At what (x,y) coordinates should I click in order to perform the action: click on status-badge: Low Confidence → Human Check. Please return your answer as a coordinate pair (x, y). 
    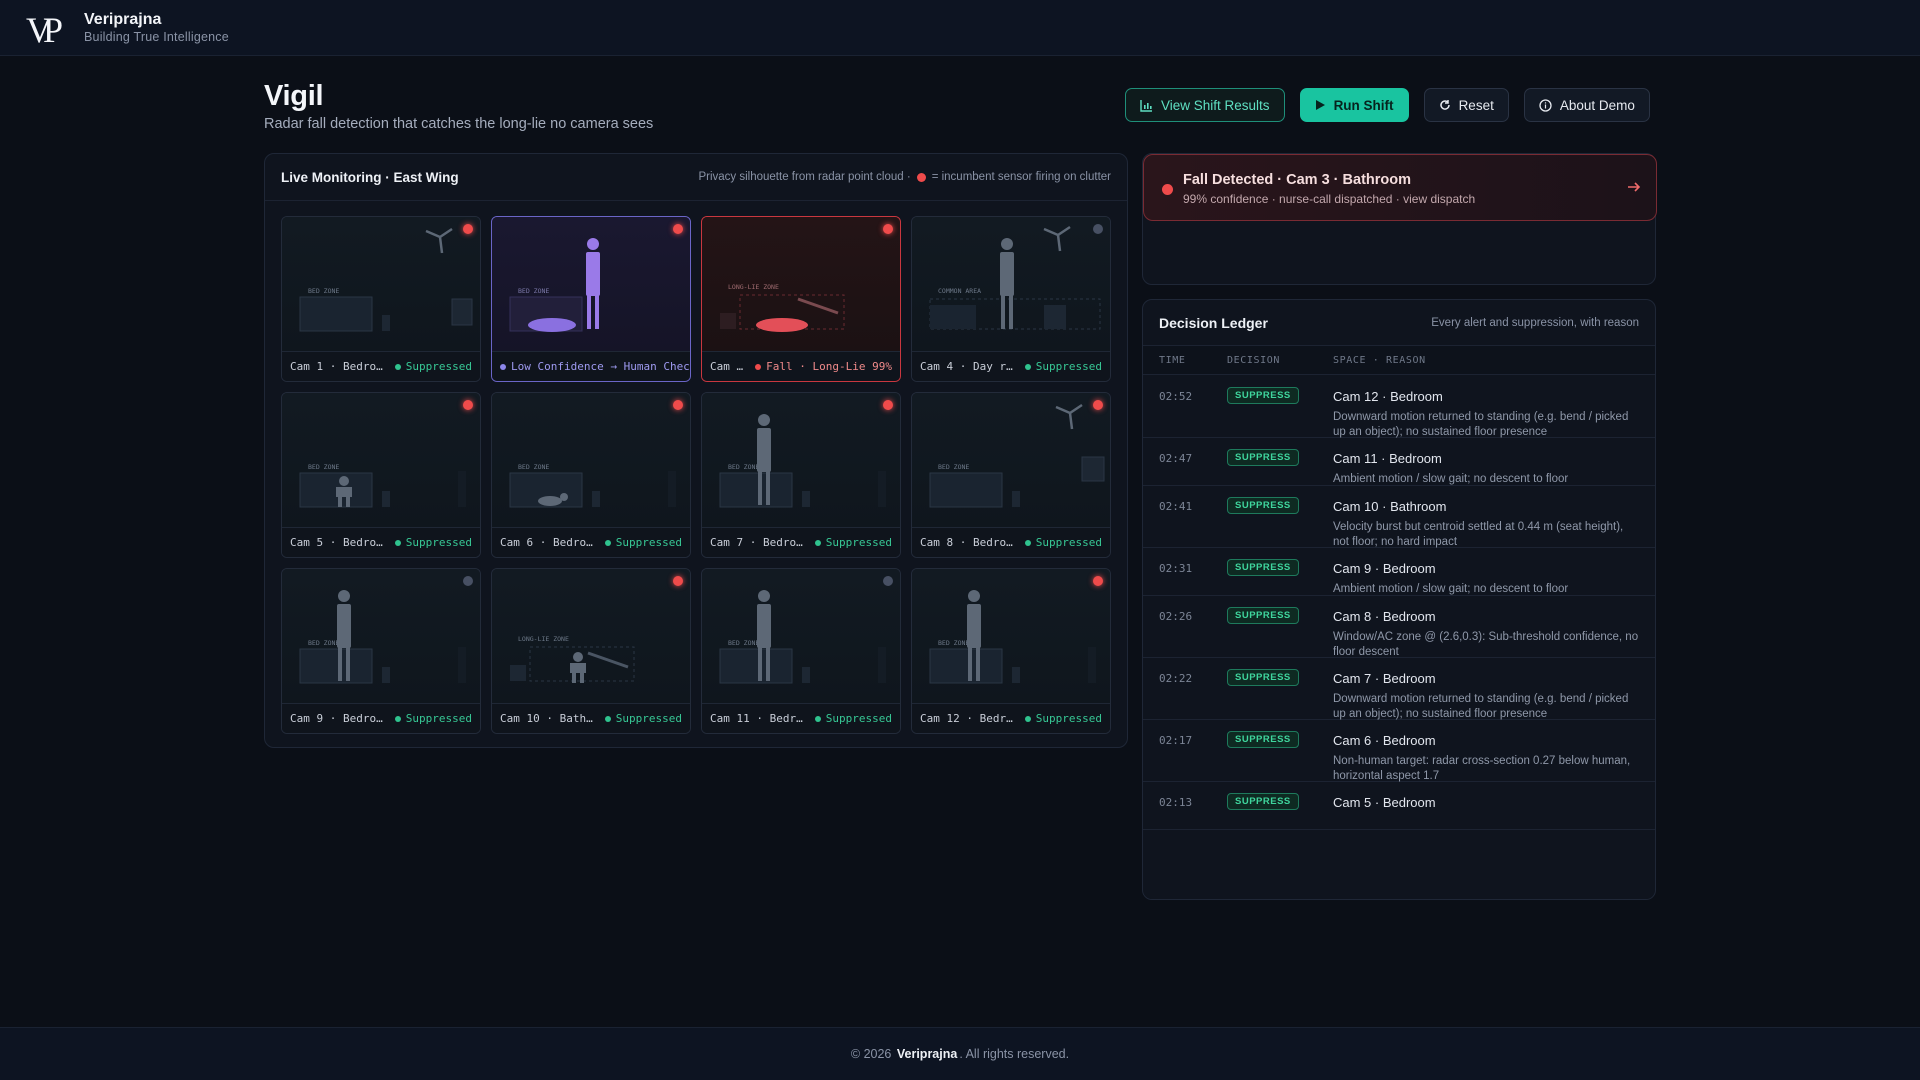
    Looking at the image, I should click on (595, 366).